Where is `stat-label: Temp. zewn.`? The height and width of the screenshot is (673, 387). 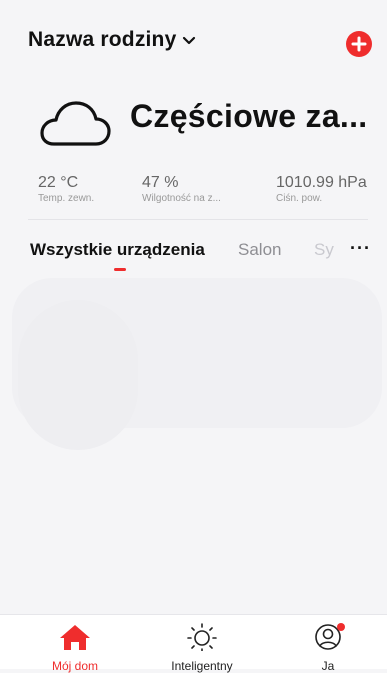
stat-label: Temp. zewn. is located at coordinates (66, 198).